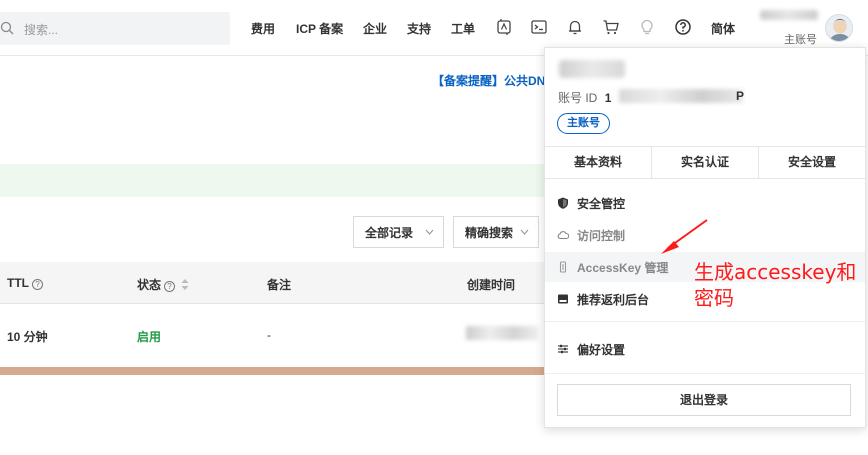 The image size is (868, 455). What do you see at coordinates (149, 285) in the screenshot?
I see `column-status-label: 状态` at bounding box center [149, 285].